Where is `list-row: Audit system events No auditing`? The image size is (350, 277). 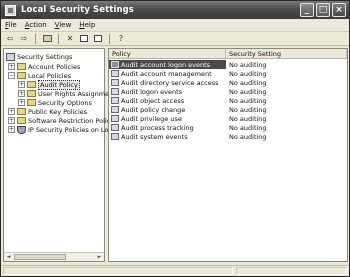
list-row: Audit system events No auditing is located at coordinates (228, 136).